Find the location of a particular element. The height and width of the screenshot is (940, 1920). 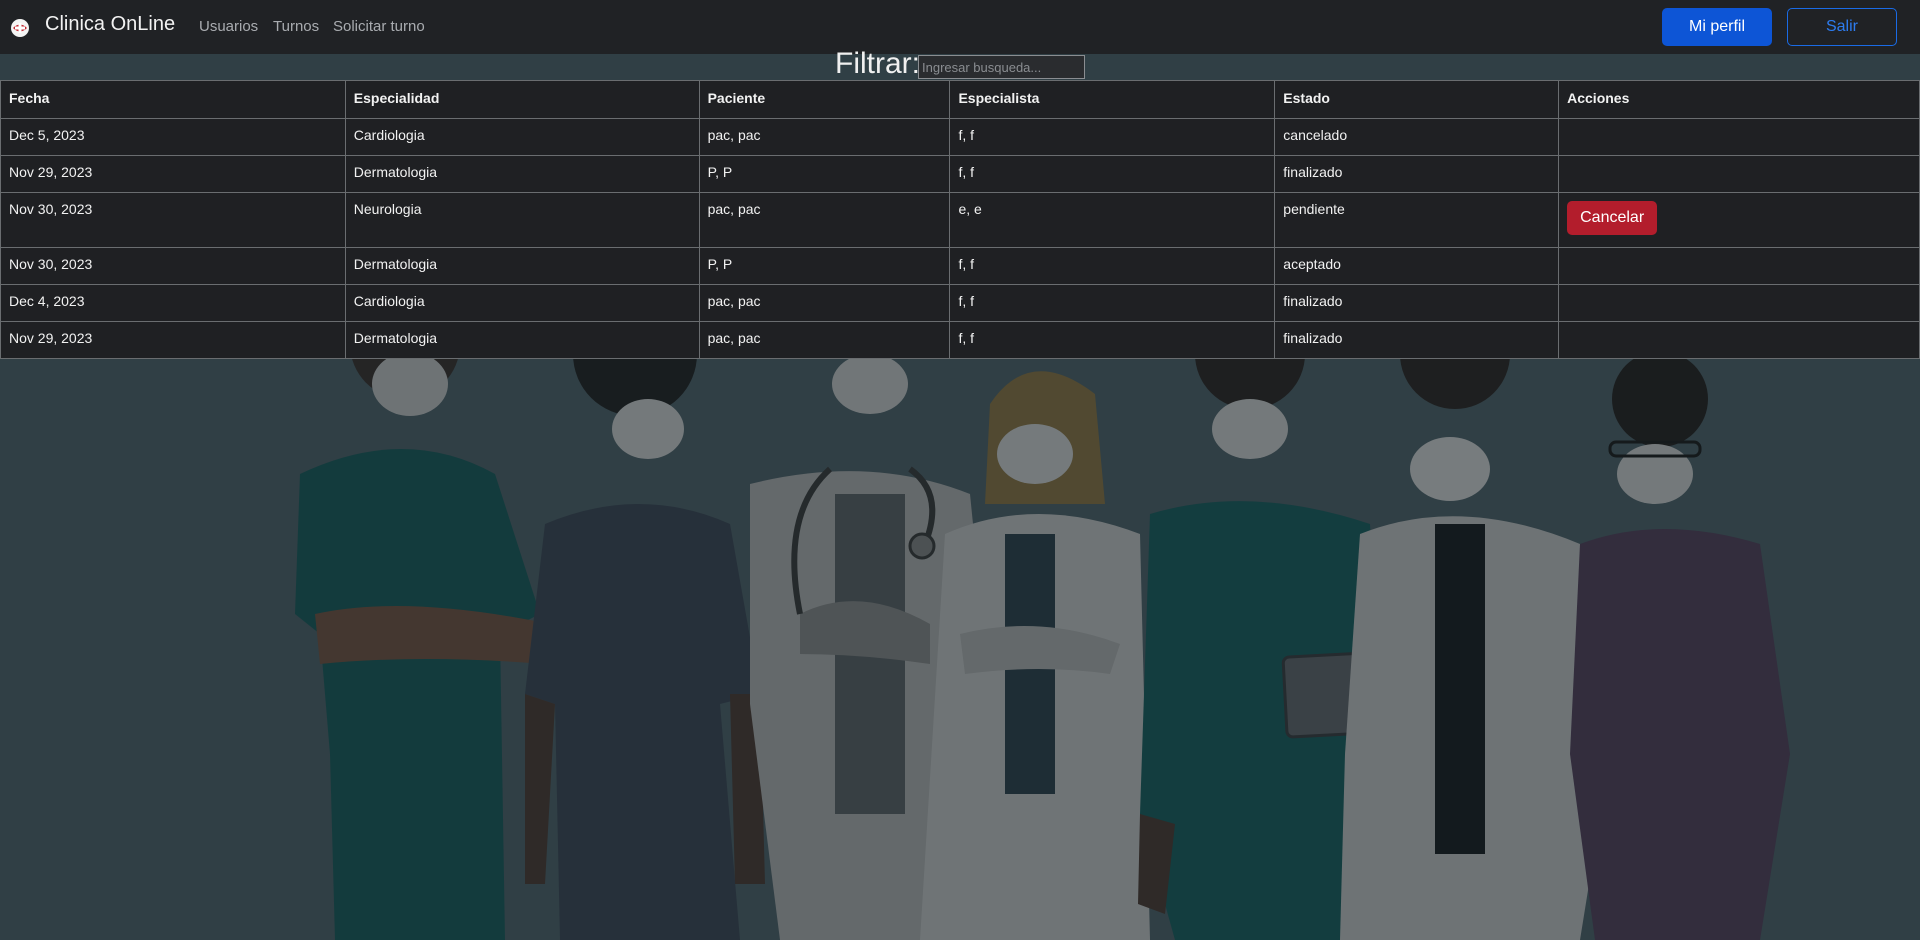

header-estado: Estado is located at coordinates (1417, 99).